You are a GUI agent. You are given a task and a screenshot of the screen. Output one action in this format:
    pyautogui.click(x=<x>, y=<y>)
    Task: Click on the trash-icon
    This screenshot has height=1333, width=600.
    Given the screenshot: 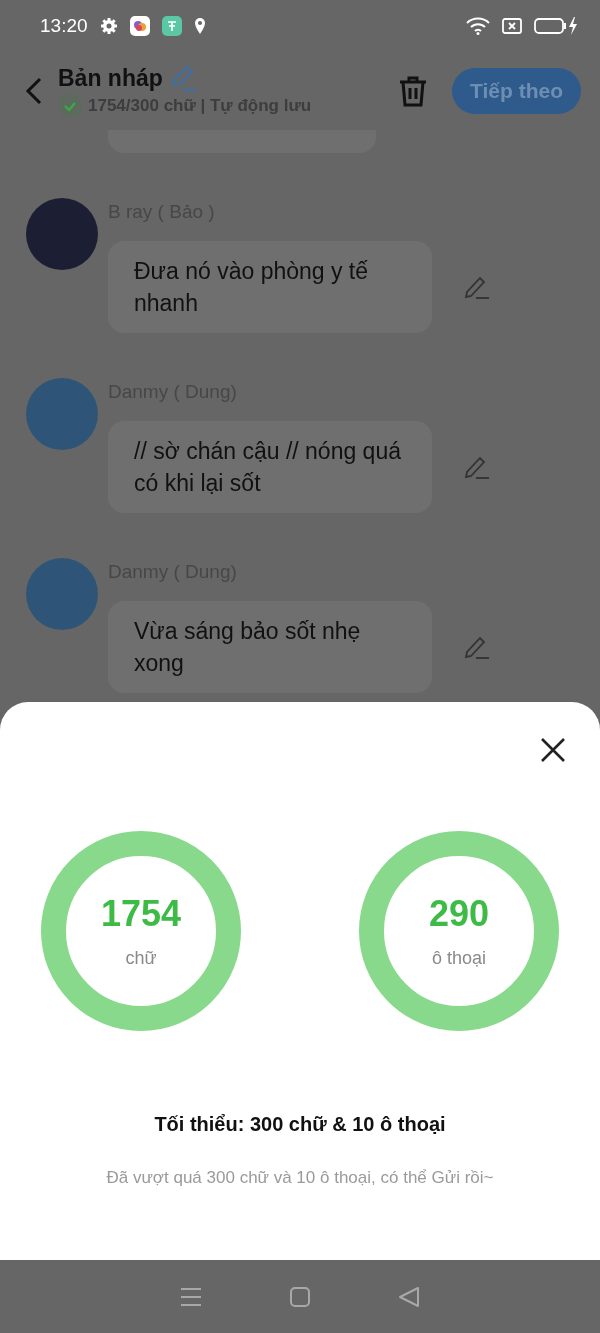 What is the action you would take?
    pyautogui.click(x=413, y=91)
    